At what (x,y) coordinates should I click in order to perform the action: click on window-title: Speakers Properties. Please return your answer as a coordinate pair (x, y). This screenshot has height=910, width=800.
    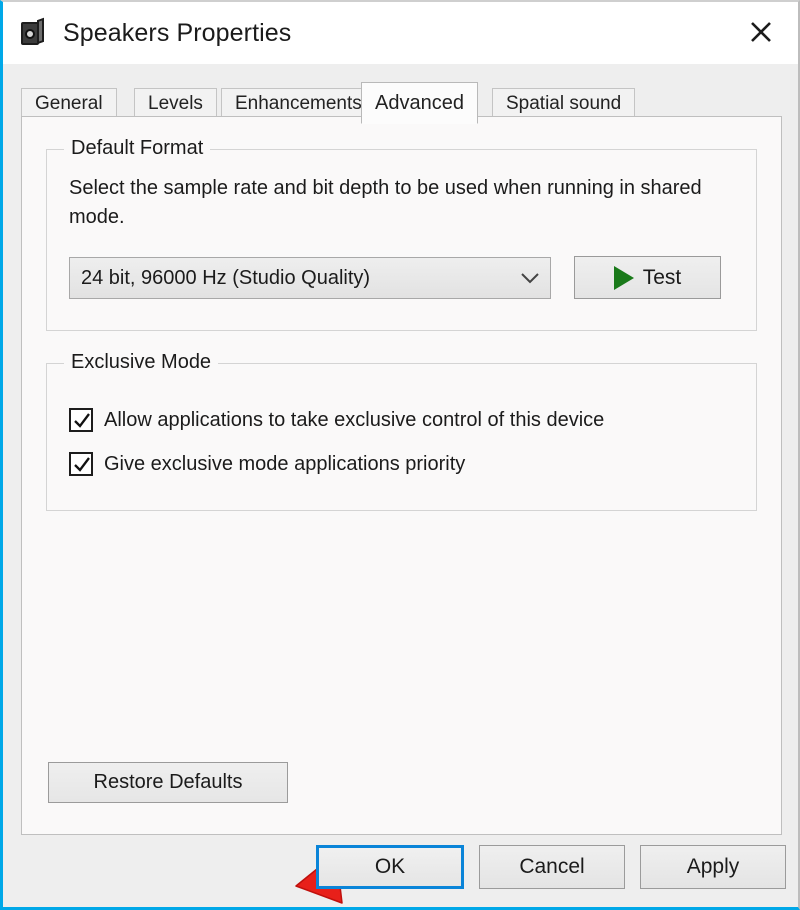
    Looking at the image, I should click on (177, 32).